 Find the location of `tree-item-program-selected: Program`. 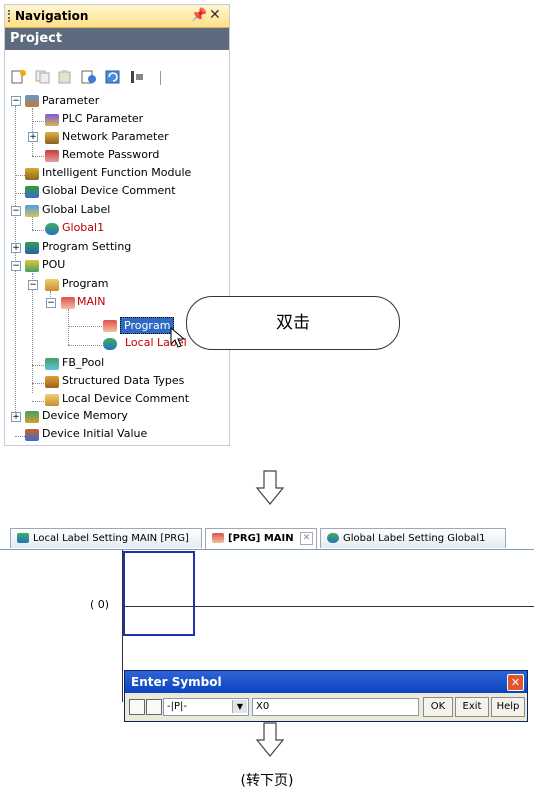

tree-item-program-selected: Program is located at coordinates (147, 325).